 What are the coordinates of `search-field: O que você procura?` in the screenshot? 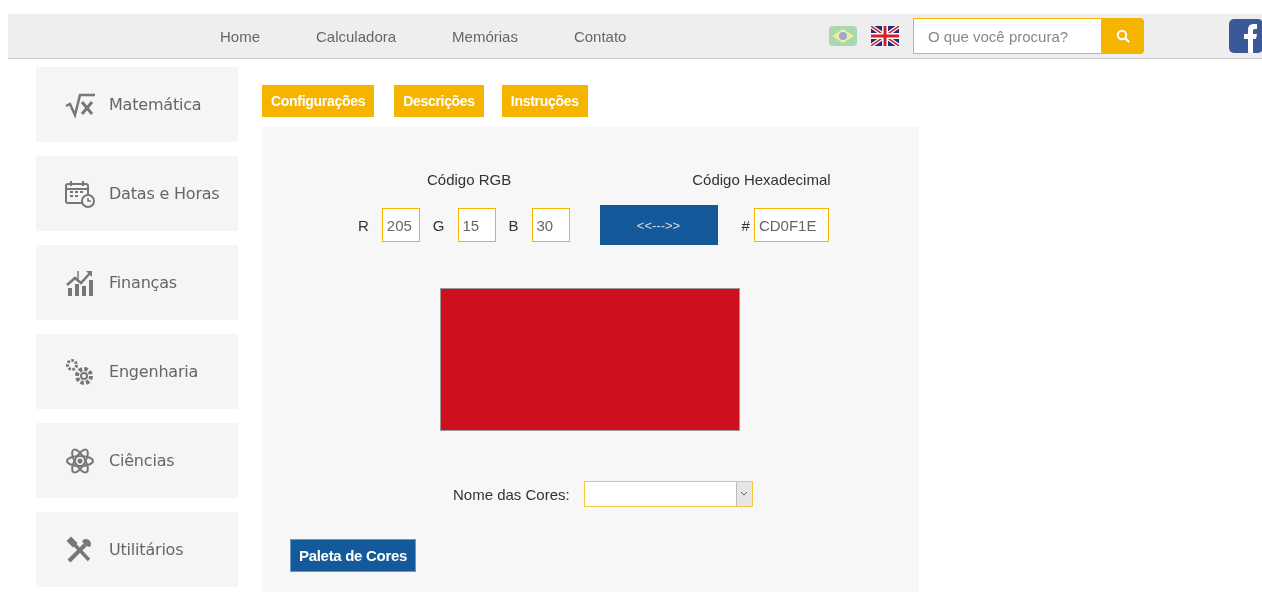 It's located at (1007, 36).